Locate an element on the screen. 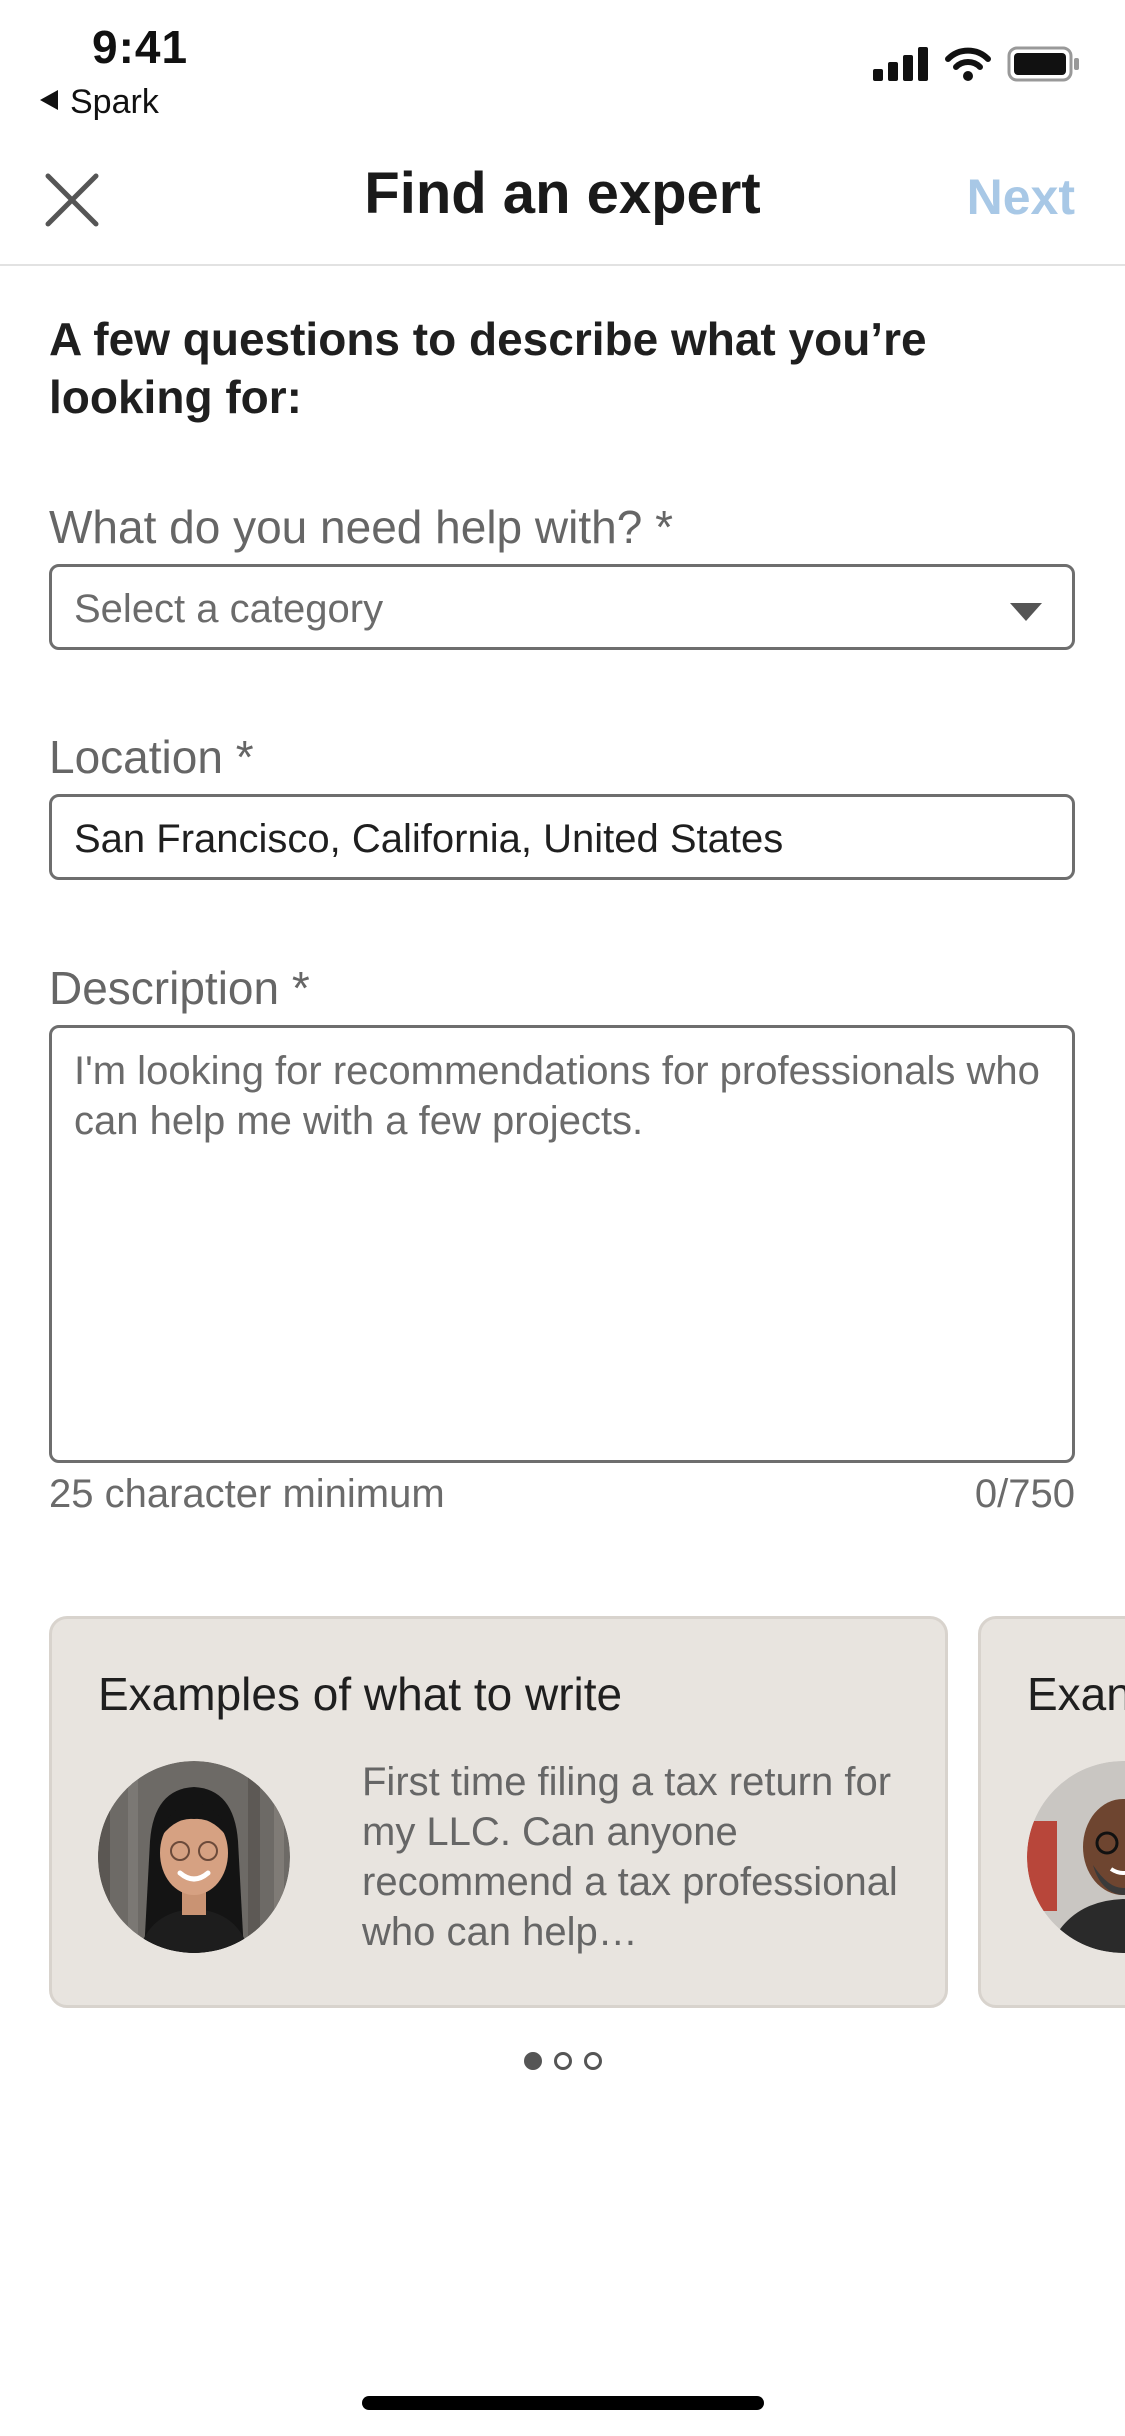 This screenshot has width=1125, height=2436. category-select-placeholder: Select a category is located at coordinates (229, 609).